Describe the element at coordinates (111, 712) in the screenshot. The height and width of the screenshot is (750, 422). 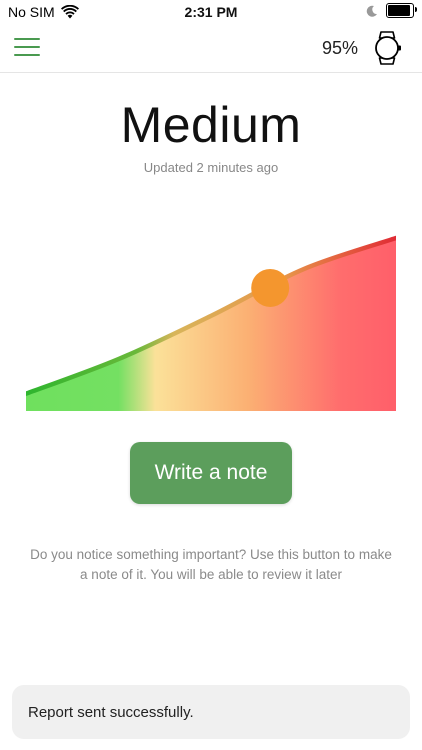
I see `toast-message: Report sent successfully.` at that location.